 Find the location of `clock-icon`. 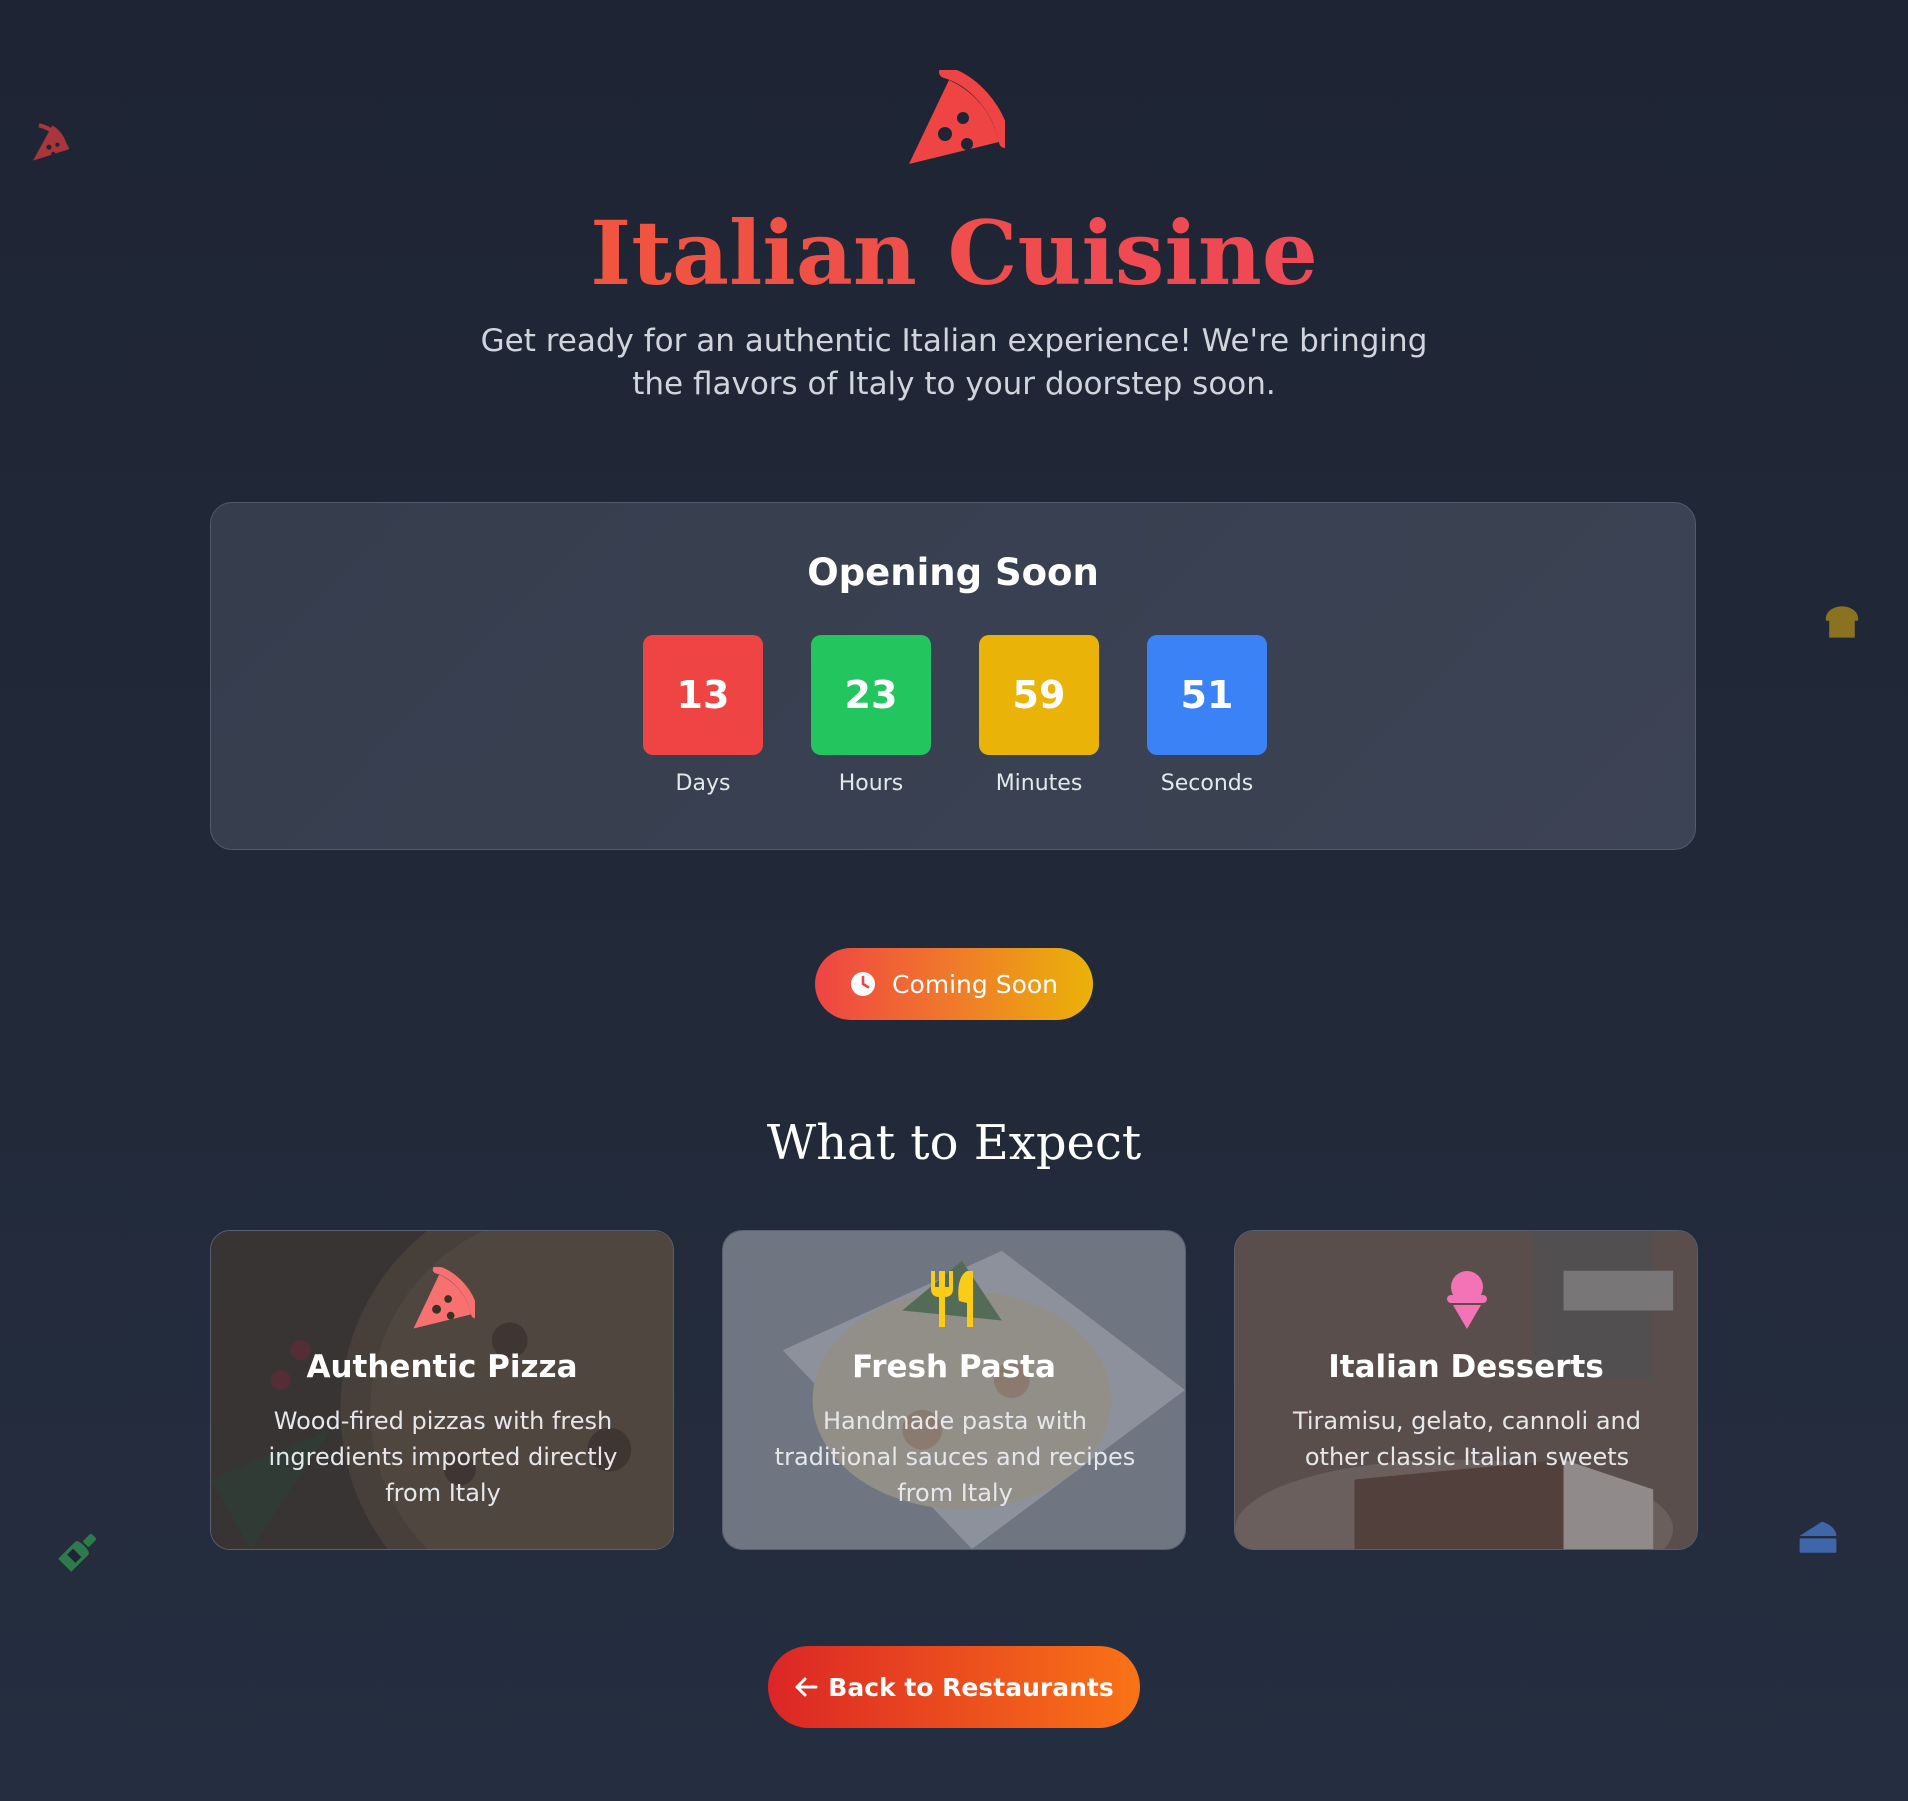

clock-icon is located at coordinates (862, 984).